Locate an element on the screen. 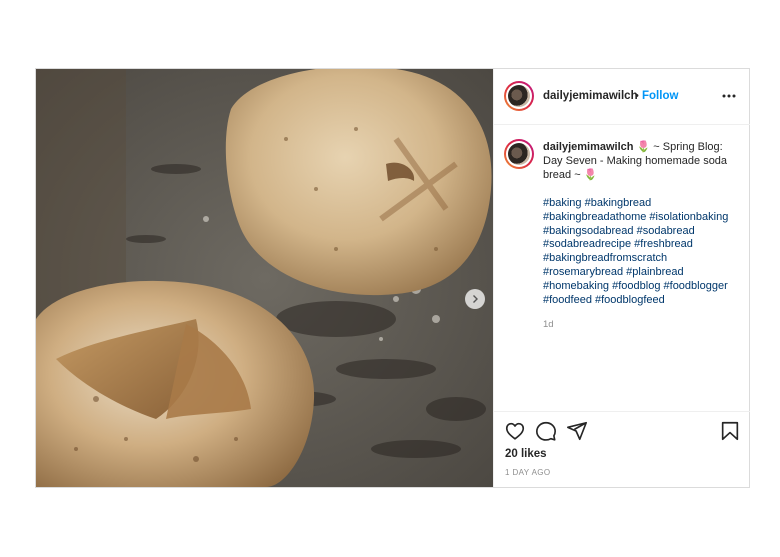 This screenshot has width=780, height=557. avatar is located at coordinates (519, 96).